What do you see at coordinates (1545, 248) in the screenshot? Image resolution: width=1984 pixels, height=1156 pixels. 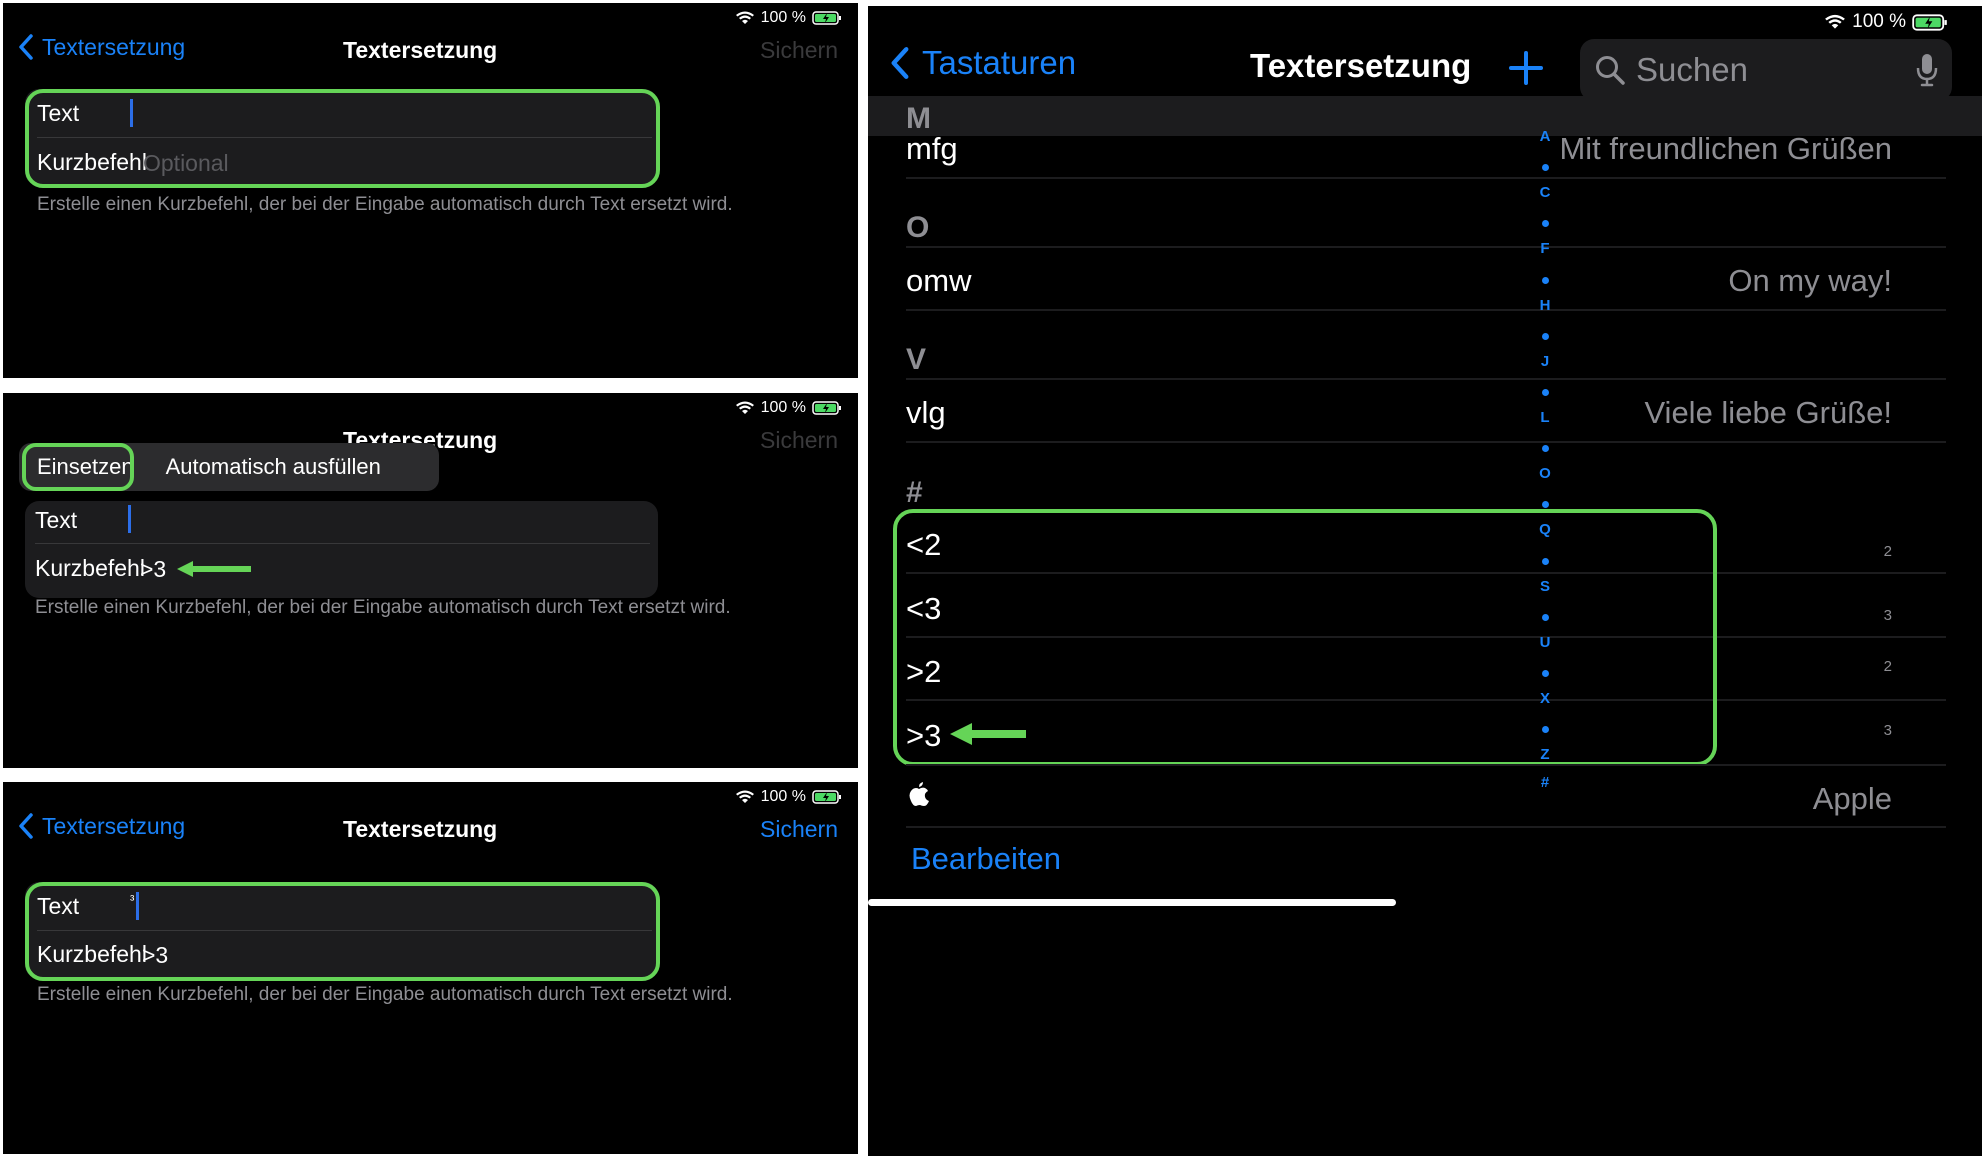 I see `index-letter: F` at bounding box center [1545, 248].